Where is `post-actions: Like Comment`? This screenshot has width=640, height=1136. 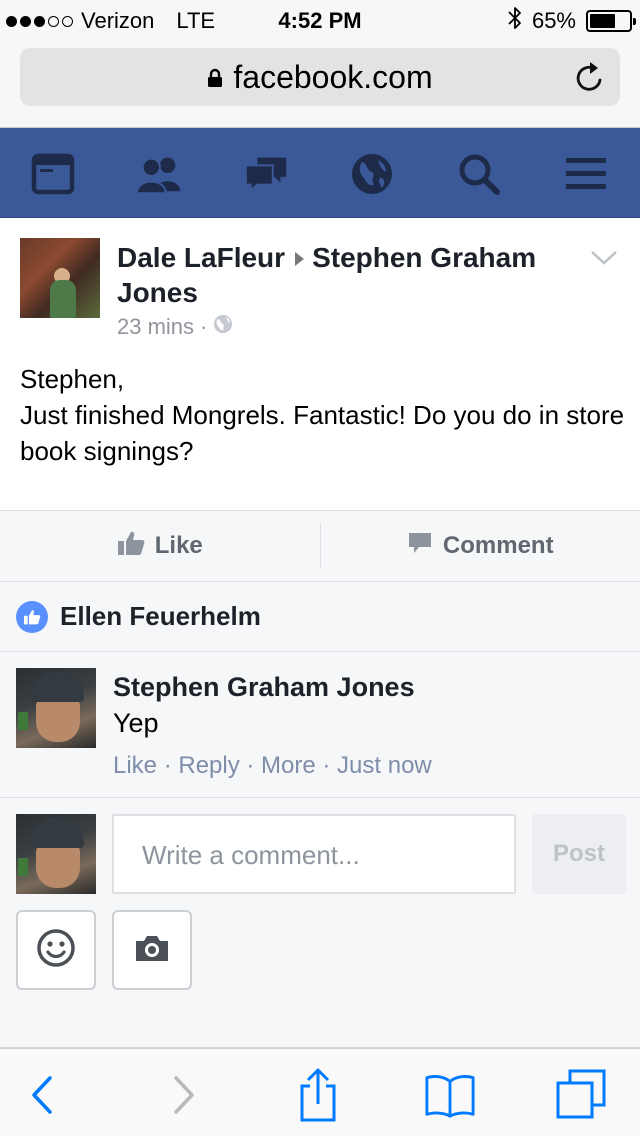
post-actions: Like Comment is located at coordinates (320, 546).